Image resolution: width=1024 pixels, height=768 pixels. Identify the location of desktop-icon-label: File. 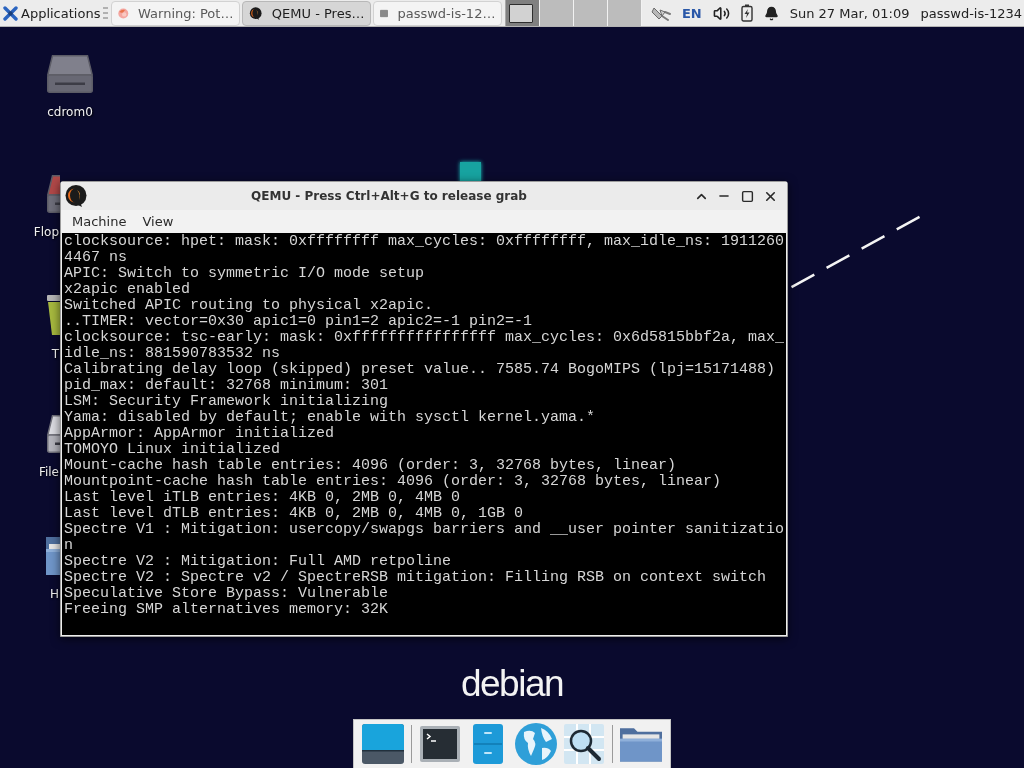
(40, 472).